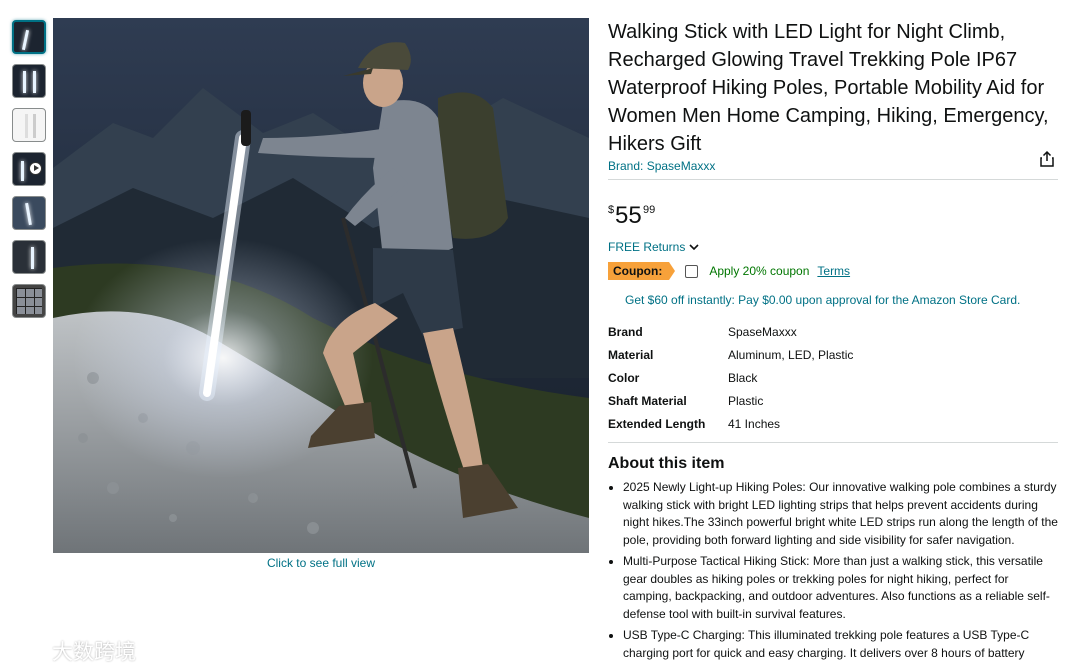  Describe the element at coordinates (642, 271) in the screenshot. I see `coupon-badge: Coupon:` at that location.